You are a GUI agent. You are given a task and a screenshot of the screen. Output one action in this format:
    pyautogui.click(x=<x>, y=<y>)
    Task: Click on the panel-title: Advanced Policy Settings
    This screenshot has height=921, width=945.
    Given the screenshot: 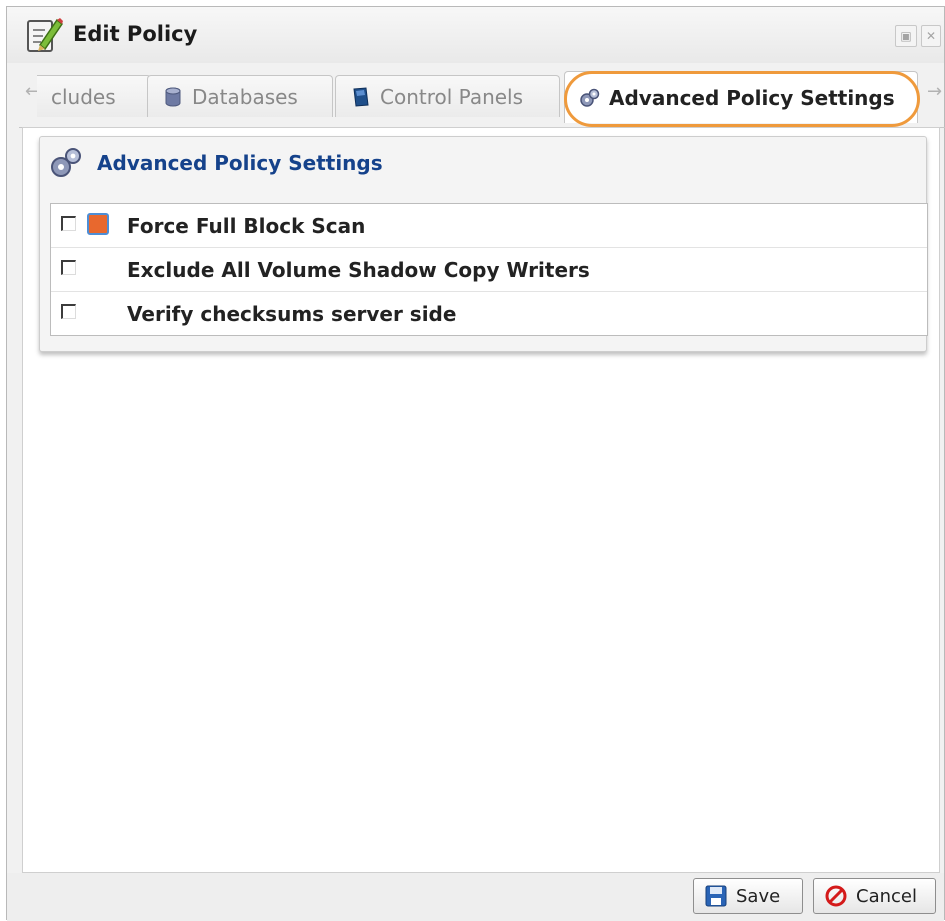 What is the action you would take?
    pyautogui.click(x=240, y=163)
    